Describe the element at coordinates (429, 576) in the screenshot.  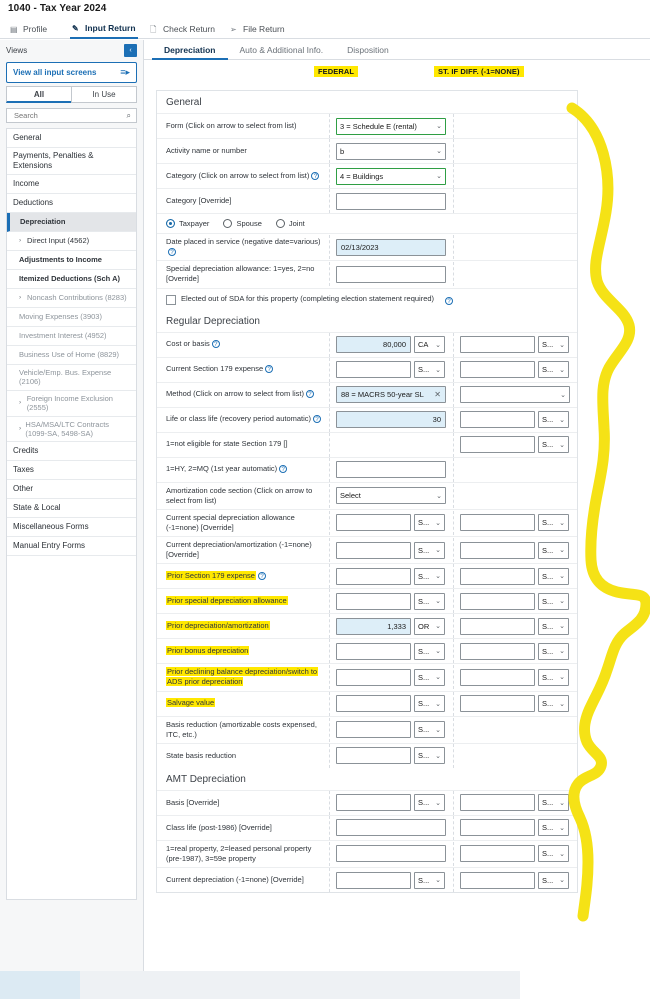
I see `prior-section-179-expense-fed-unit-dropdown: S... ⌄` at that location.